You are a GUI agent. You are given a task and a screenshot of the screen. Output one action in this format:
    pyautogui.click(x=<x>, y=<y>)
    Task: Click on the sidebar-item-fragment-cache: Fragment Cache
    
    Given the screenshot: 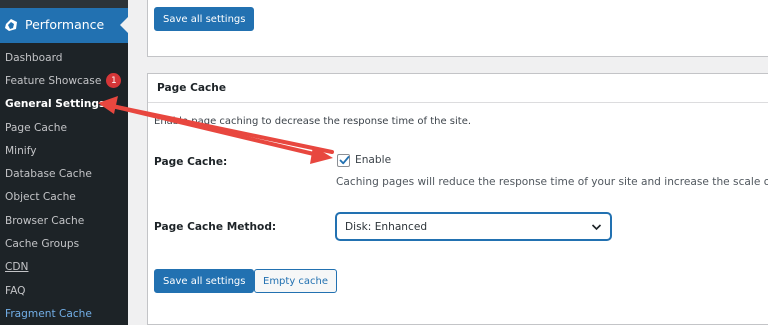 What is the action you would take?
    pyautogui.click(x=64, y=313)
    